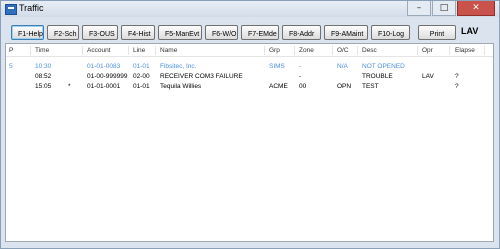 The height and width of the screenshot is (249, 500). Describe the element at coordinates (139, 50) in the screenshot. I see `column-header-line: Line` at that location.